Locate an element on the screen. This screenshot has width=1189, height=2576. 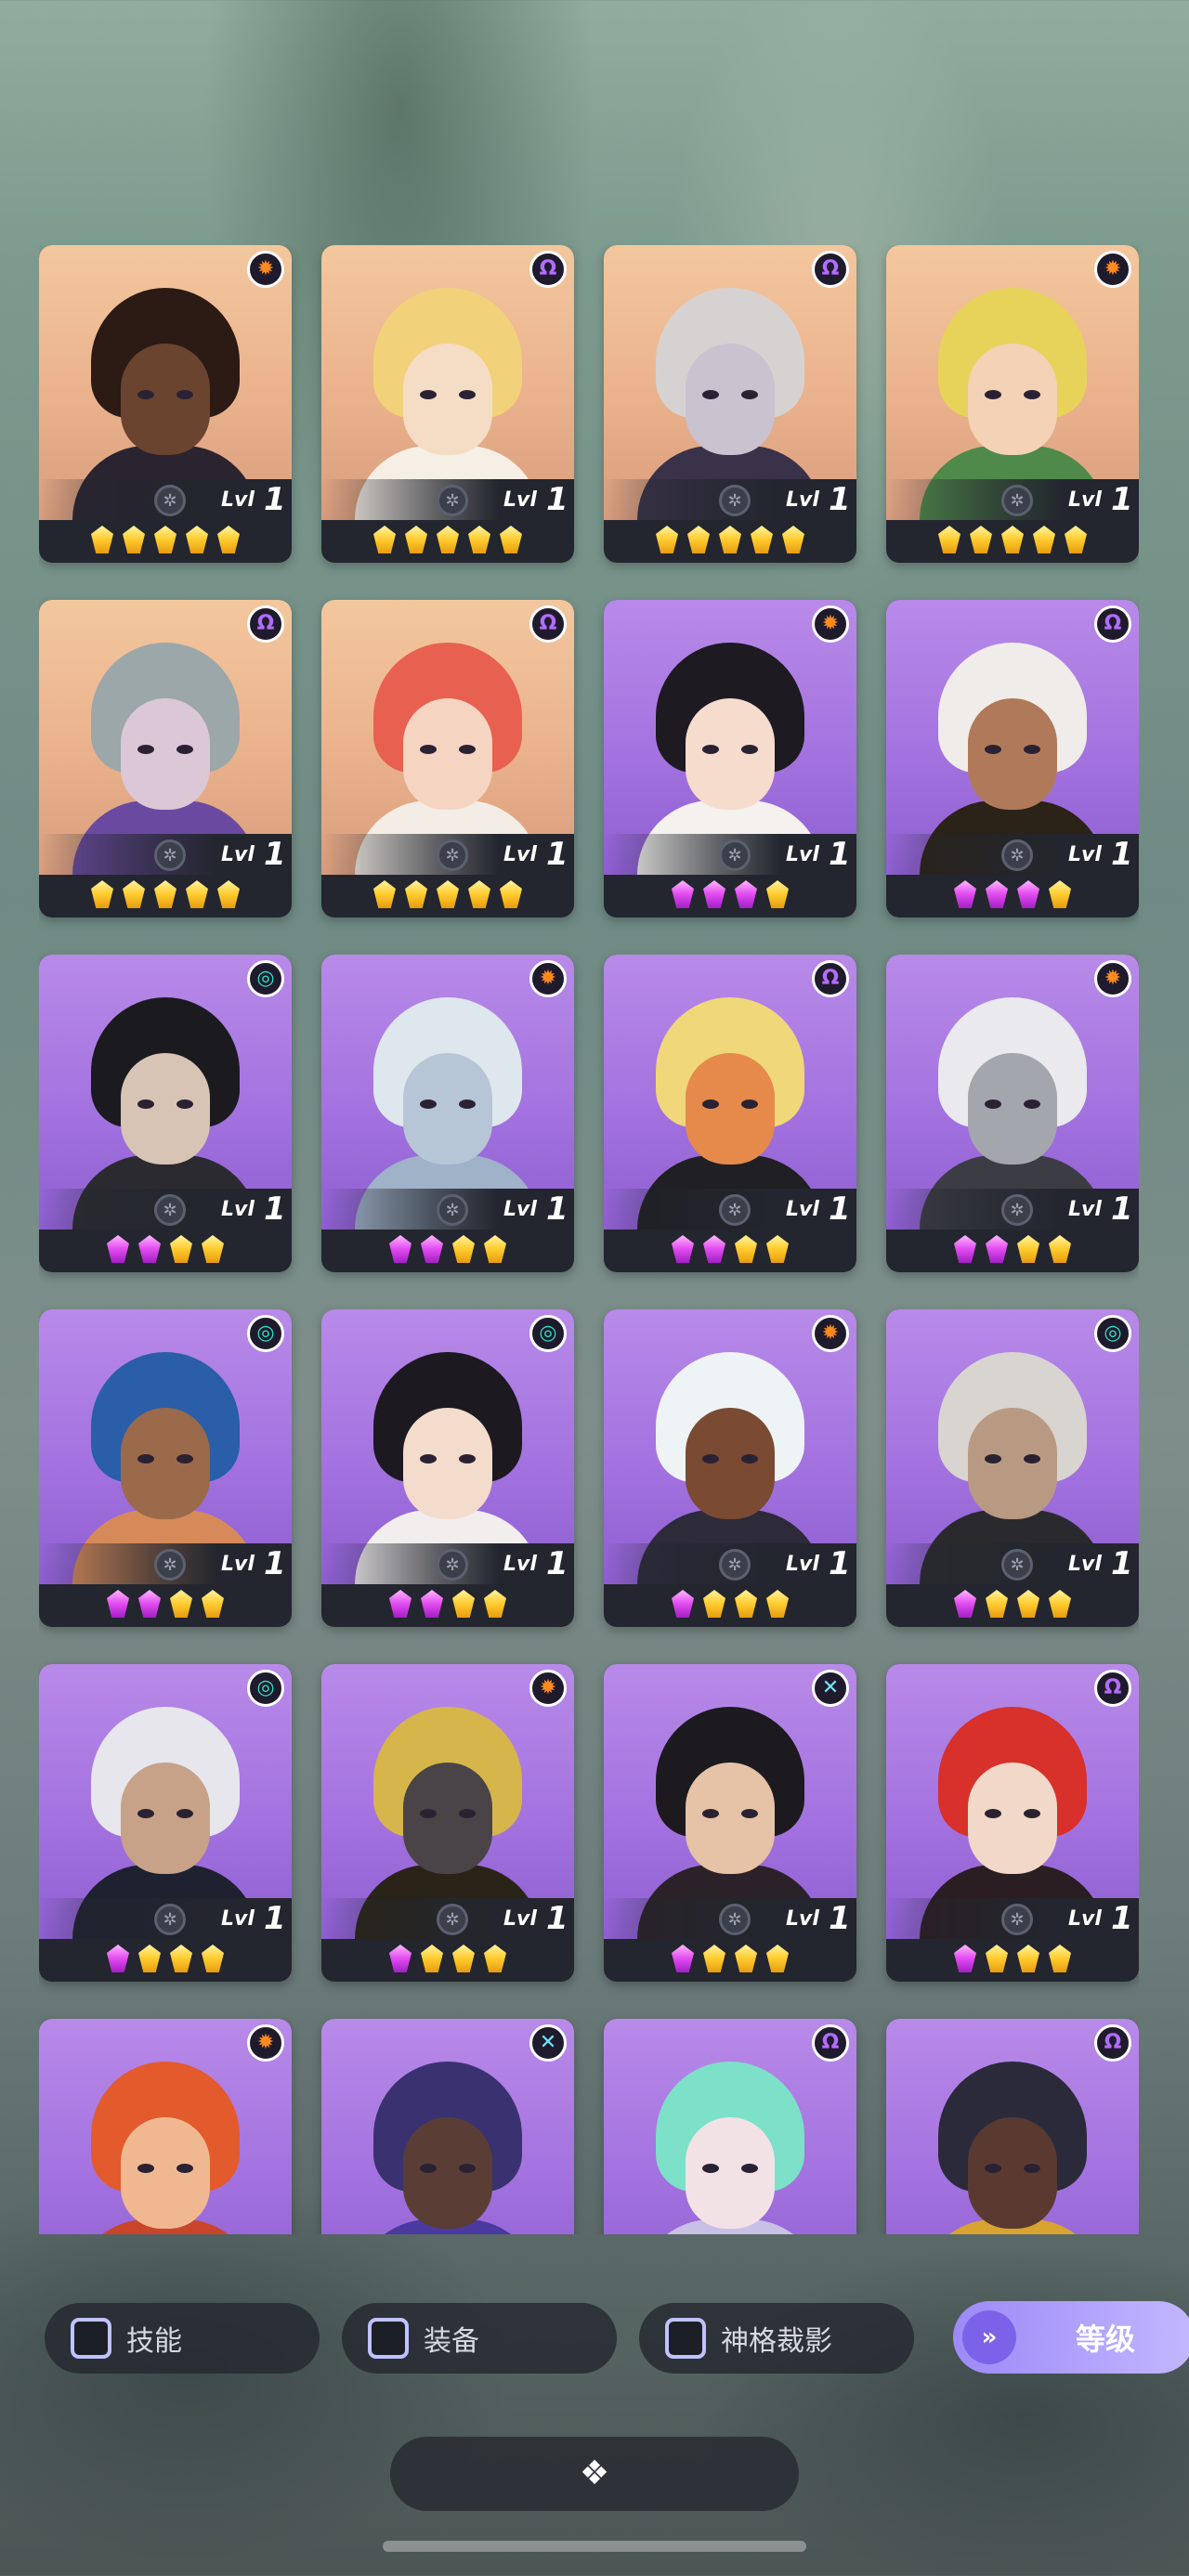
divine-shadow-checkbox is located at coordinates (685, 2338).